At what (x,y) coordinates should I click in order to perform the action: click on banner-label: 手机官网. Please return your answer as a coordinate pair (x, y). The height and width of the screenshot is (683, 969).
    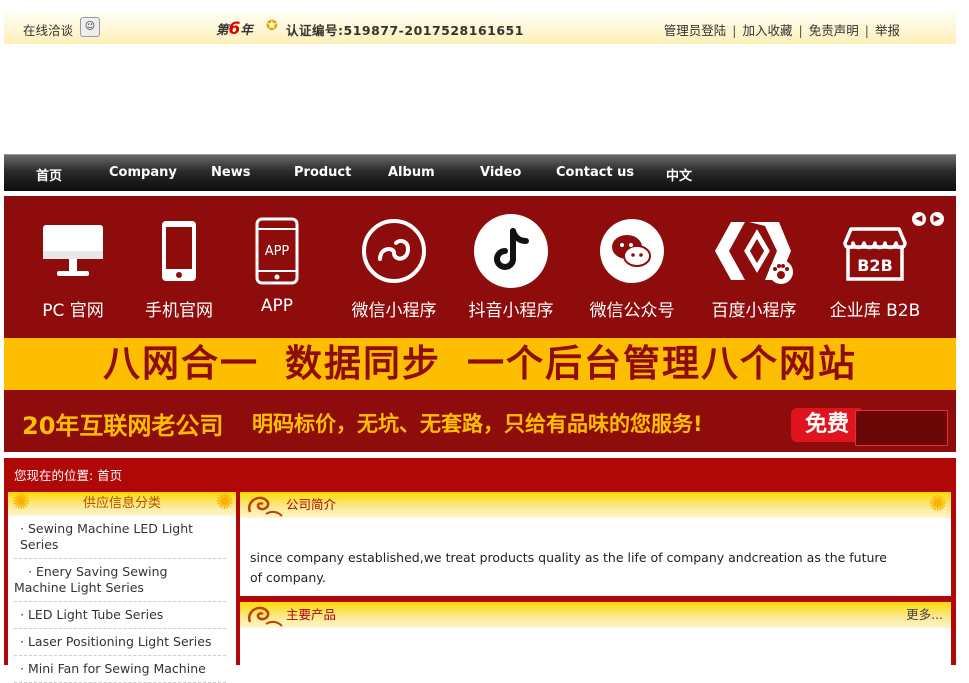
    Looking at the image, I should click on (179, 311).